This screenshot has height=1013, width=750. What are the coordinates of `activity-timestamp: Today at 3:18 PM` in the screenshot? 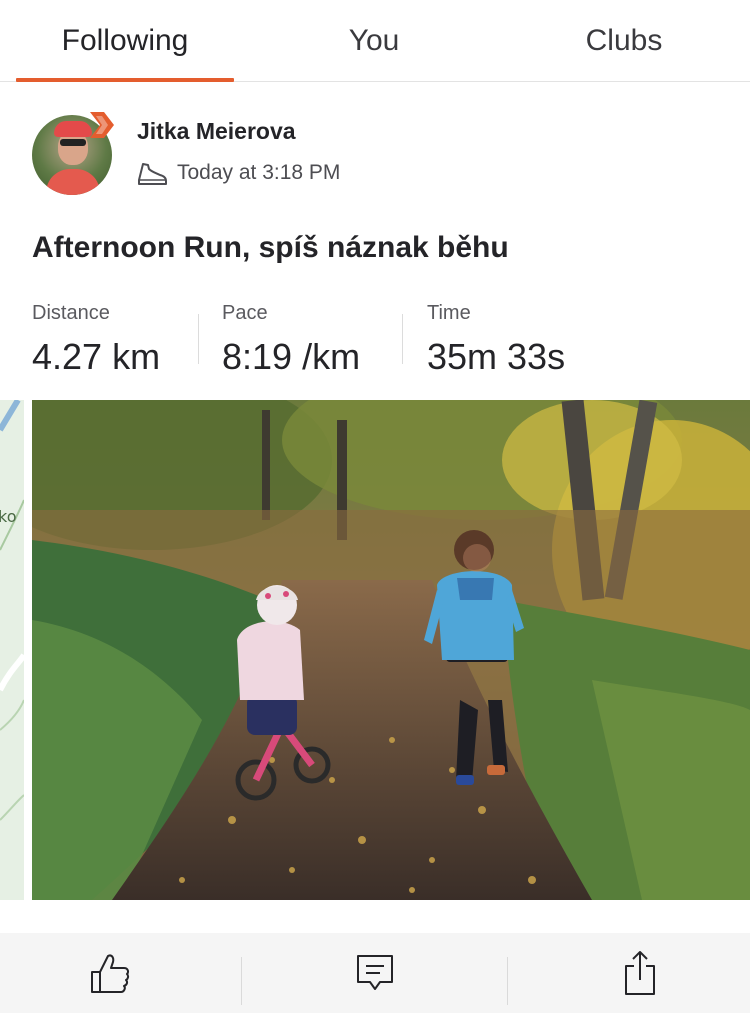 It's located at (259, 172).